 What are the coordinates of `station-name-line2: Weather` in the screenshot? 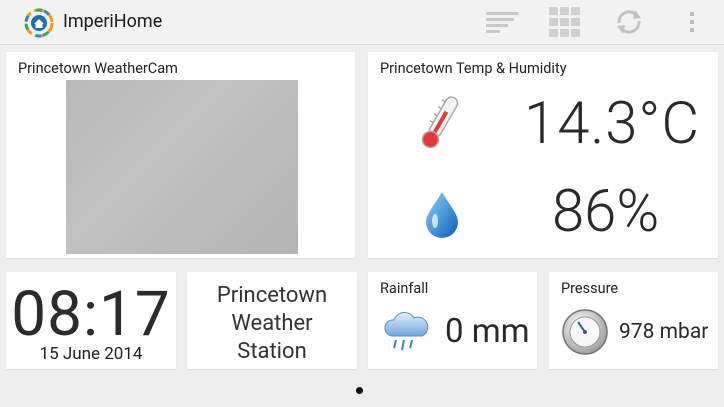 It's located at (272, 323).